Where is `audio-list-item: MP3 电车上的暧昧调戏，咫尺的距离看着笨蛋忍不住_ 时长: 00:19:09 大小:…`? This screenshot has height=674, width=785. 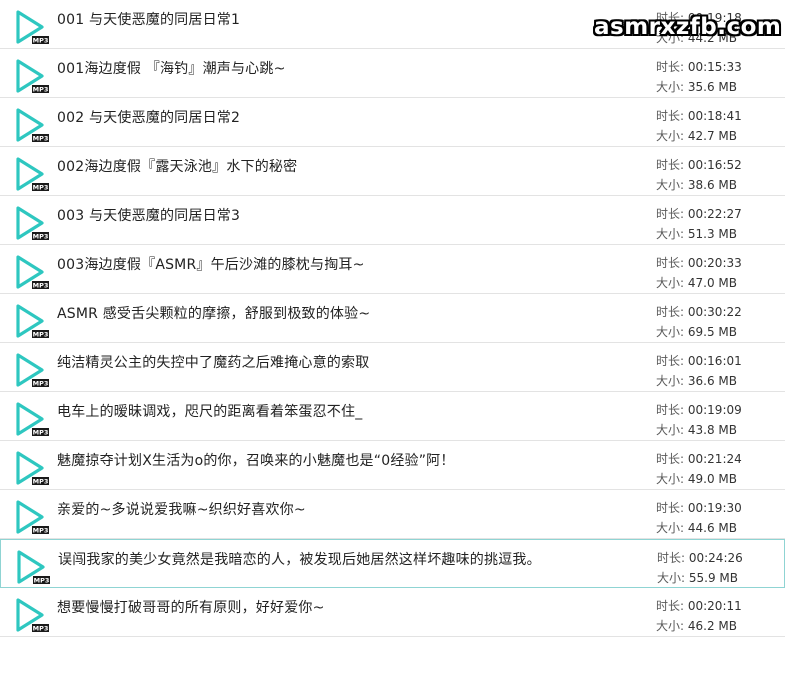 audio-list-item: MP3 电车上的暧昧调戏，咫尺的距离看着笨蛋忍不住_ 时长: 00:19:09 大小:… is located at coordinates (392, 416).